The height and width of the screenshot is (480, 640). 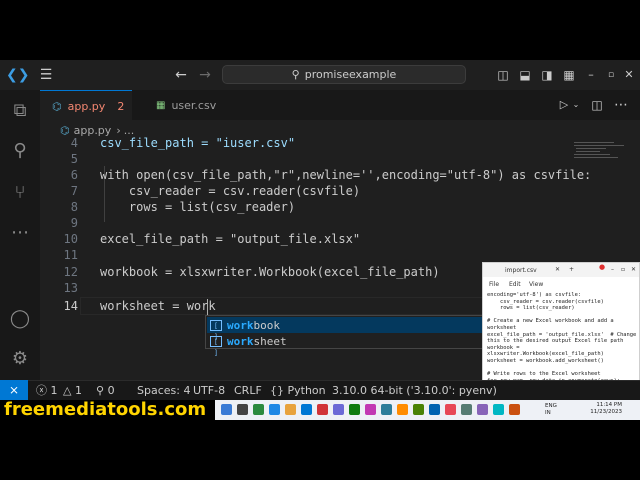 What do you see at coordinates (20, 150) in the screenshot?
I see `search-icon: ⚲` at bounding box center [20, 150].